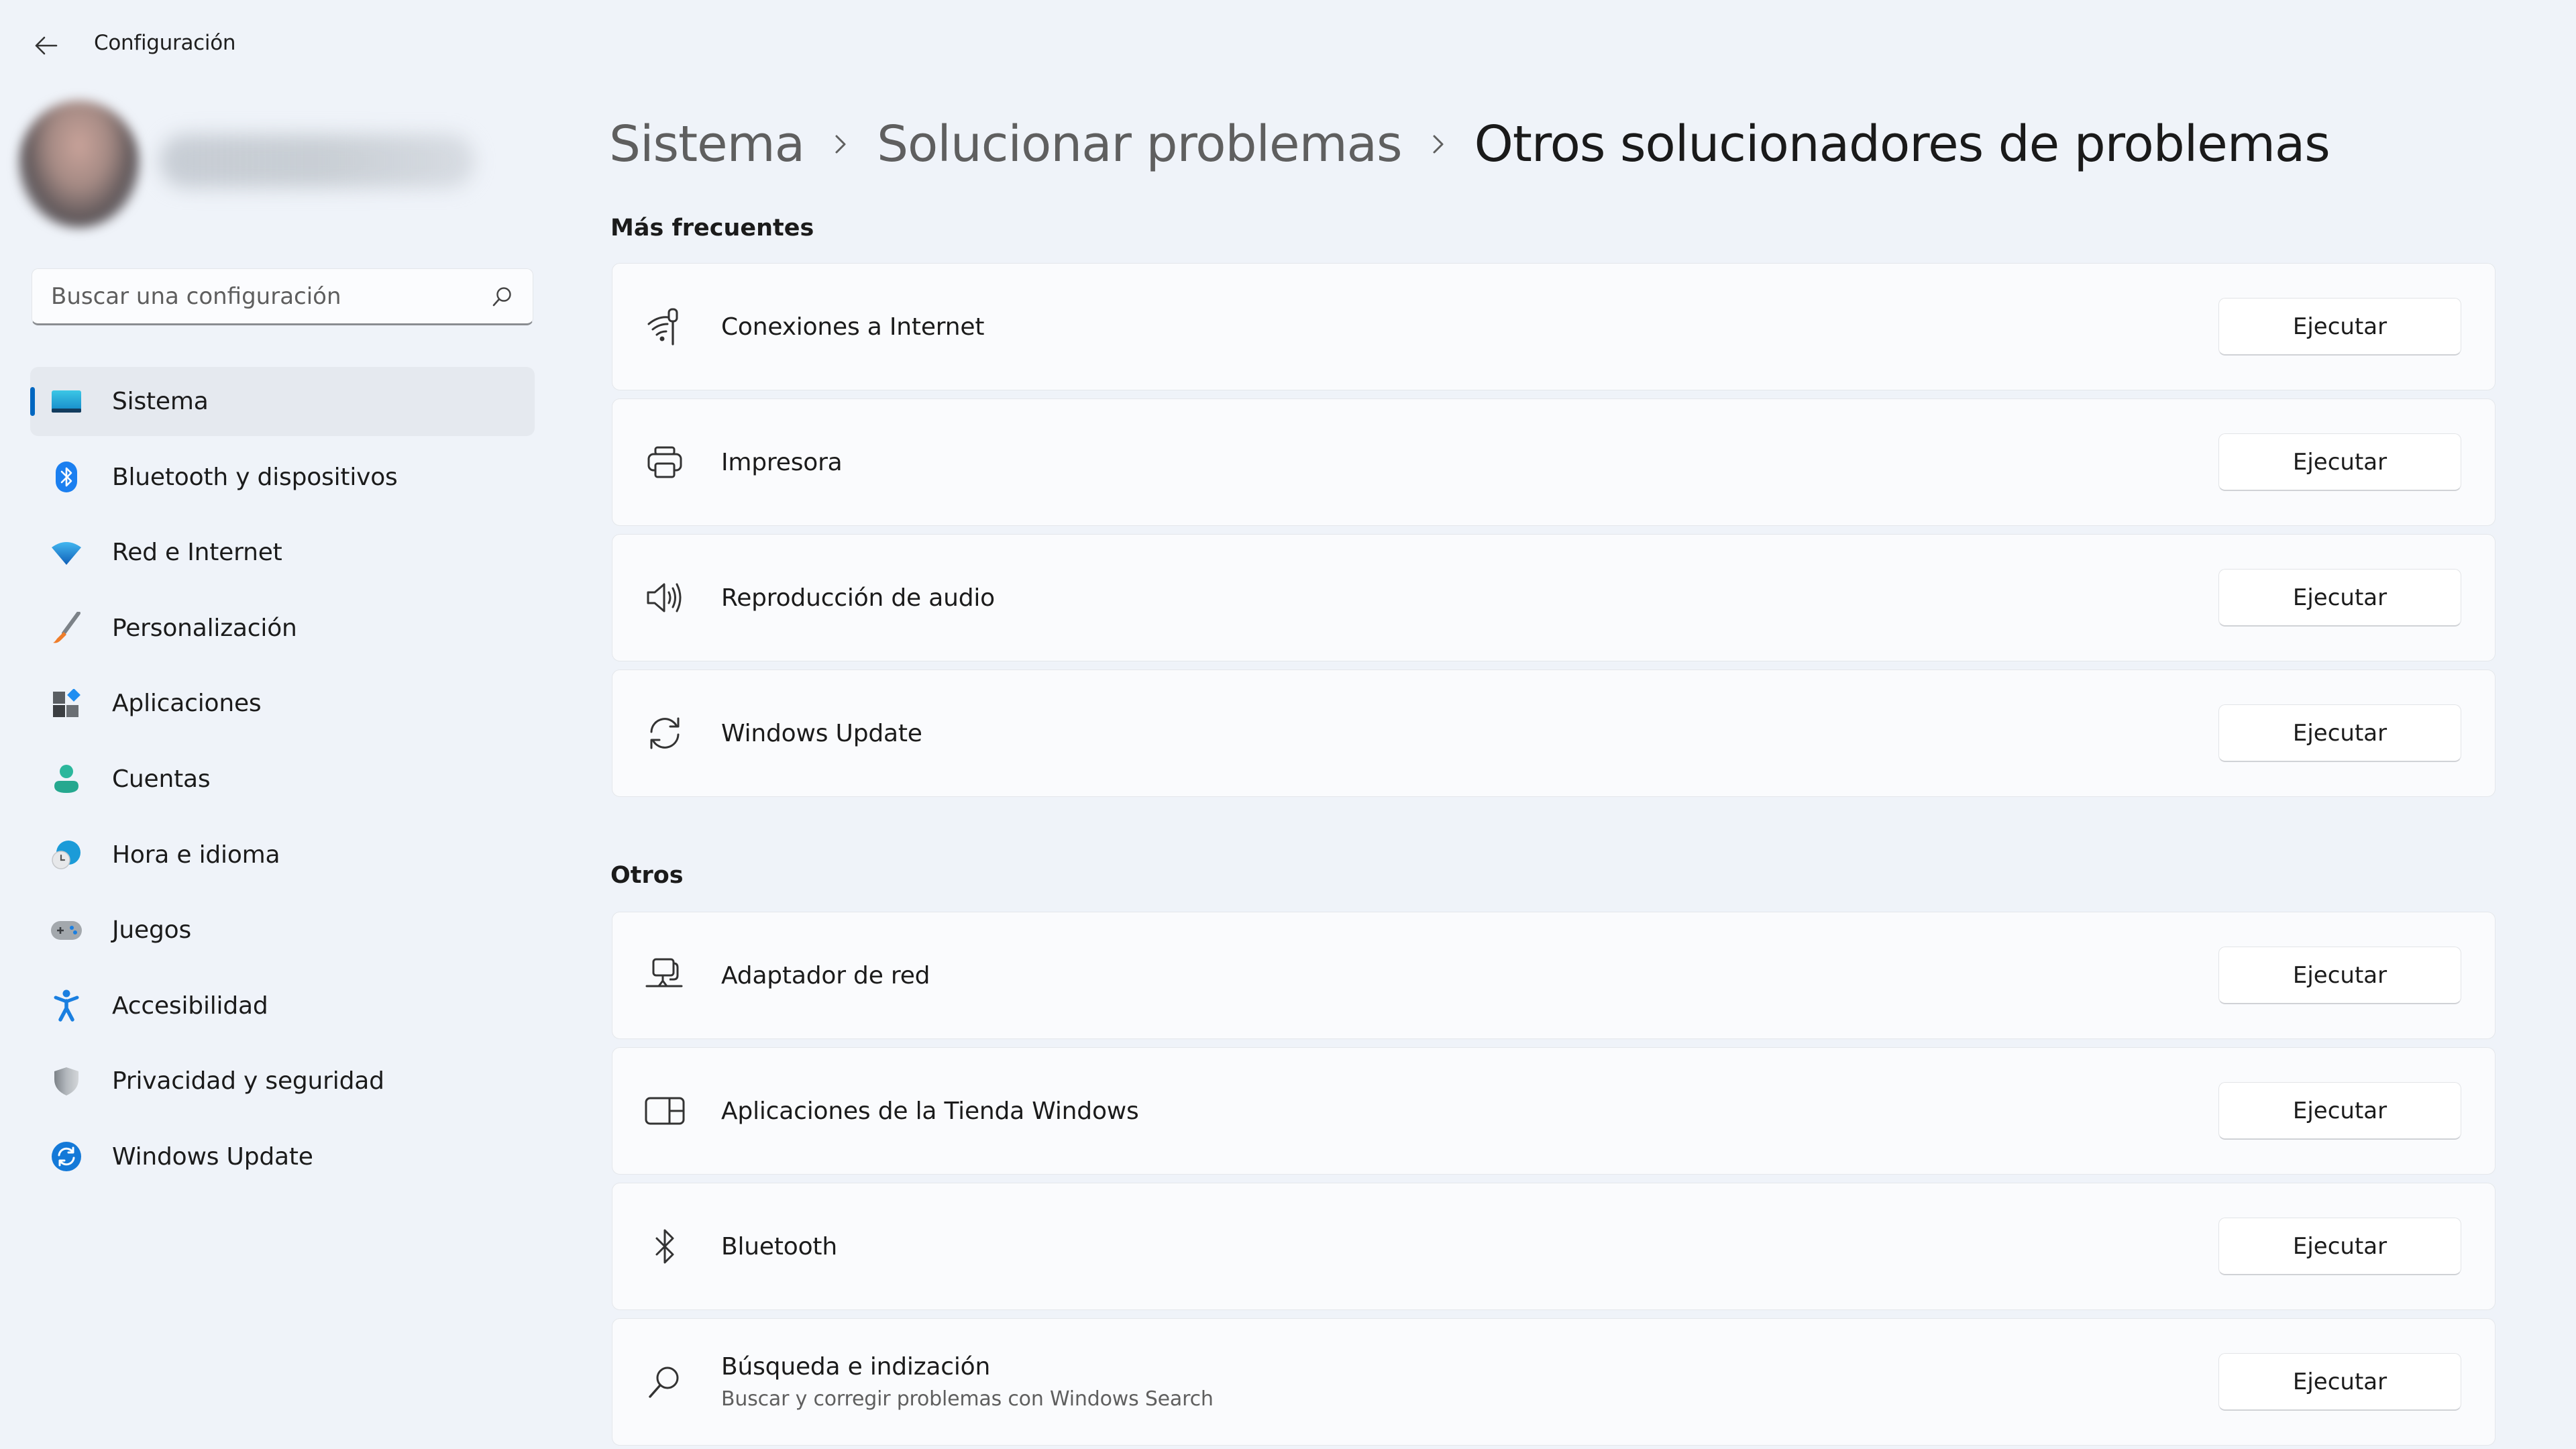  Describe the element at coordinates (647, 875) in the screenshot. I see `section-title-otros: Otros` at that location.